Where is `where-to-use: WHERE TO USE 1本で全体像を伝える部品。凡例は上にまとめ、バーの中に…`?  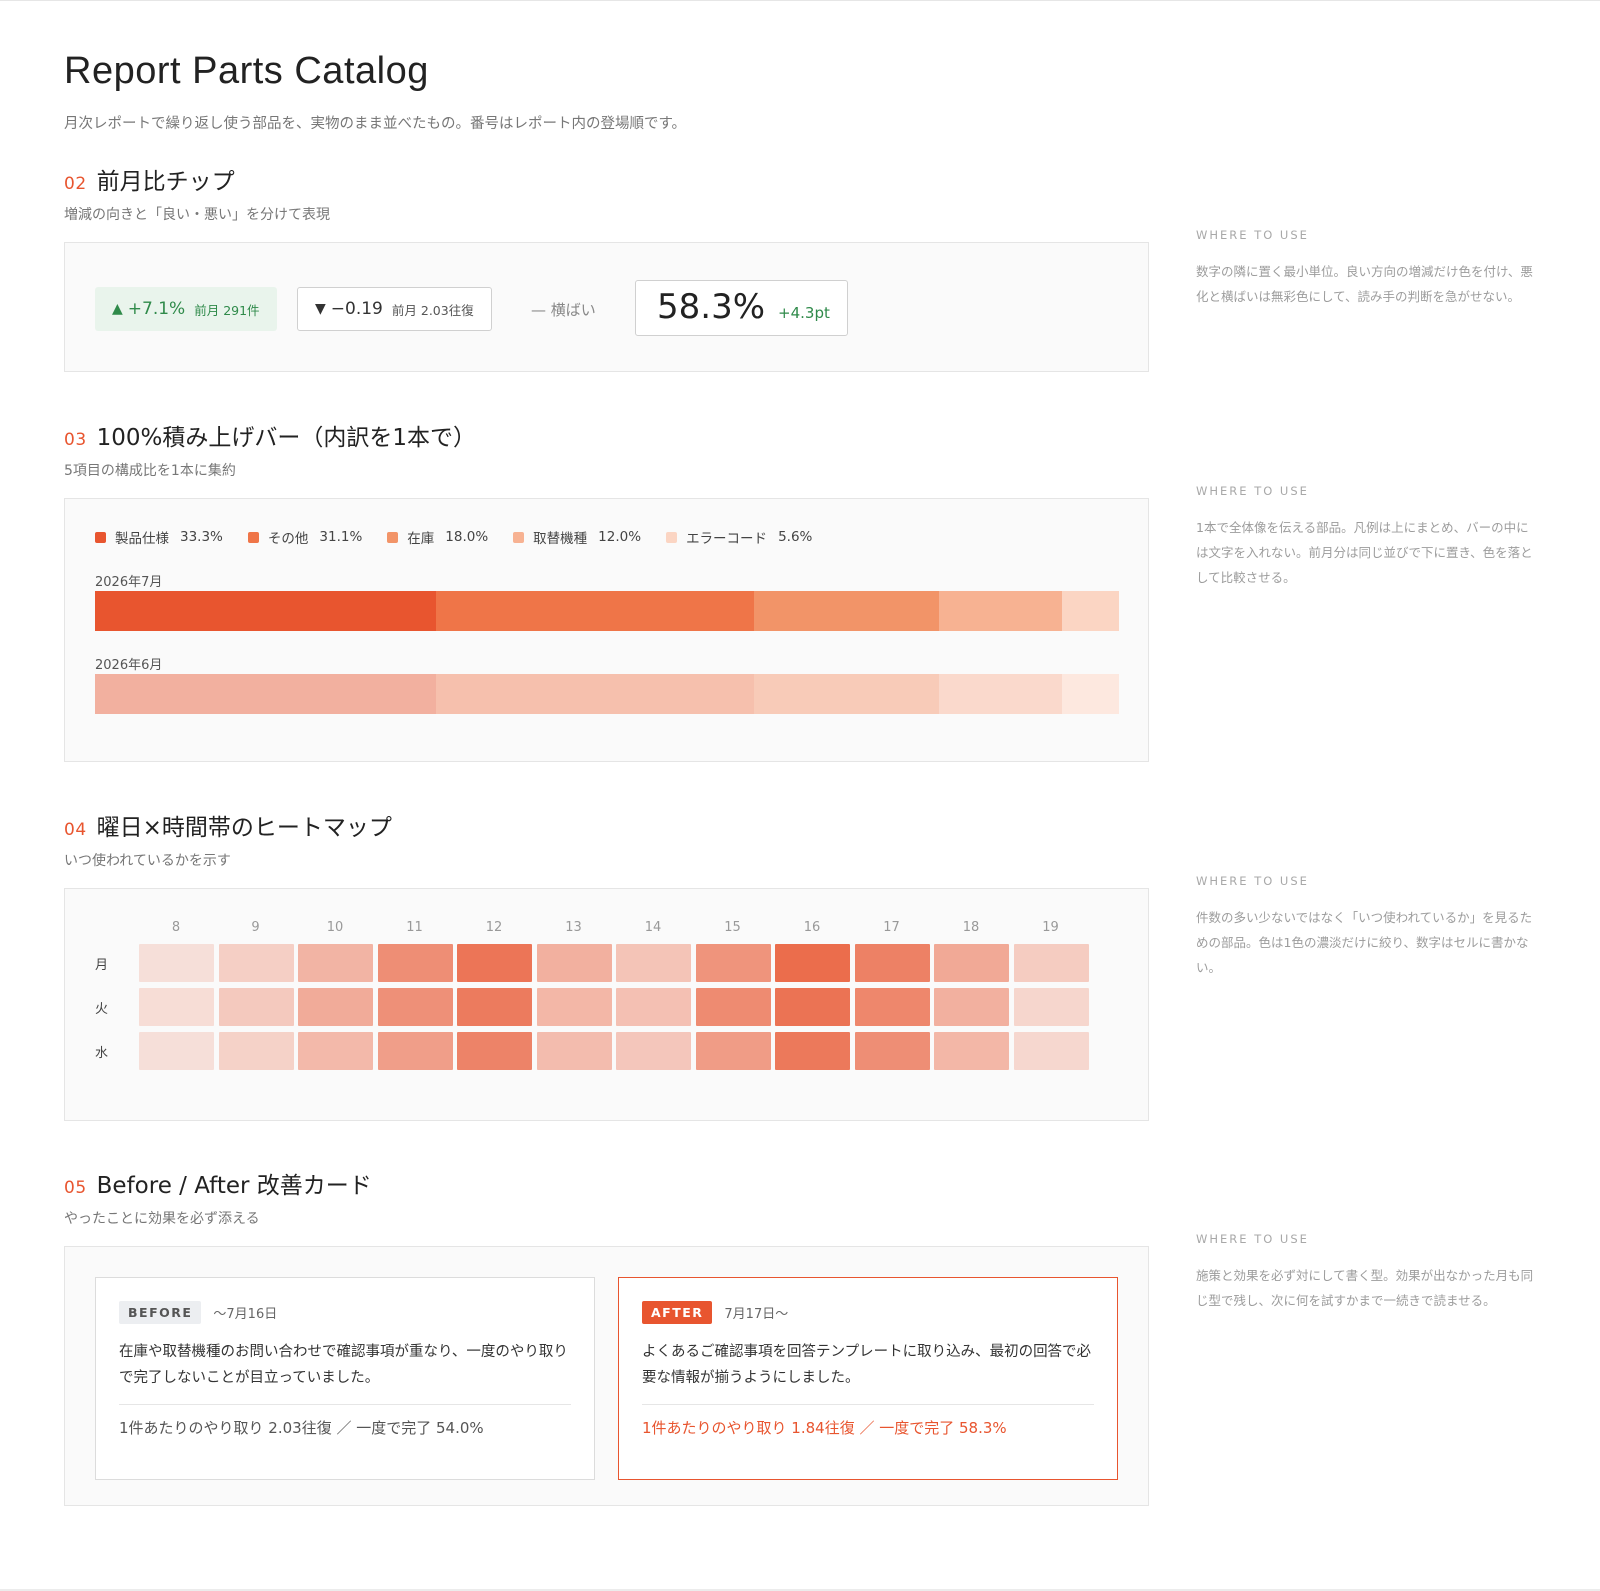
where-to-use: WHERE TO USE 1本で全体像を伝える部品。凡例は上にまとめ、バーの中に… is located at coordinates (1366, 537).